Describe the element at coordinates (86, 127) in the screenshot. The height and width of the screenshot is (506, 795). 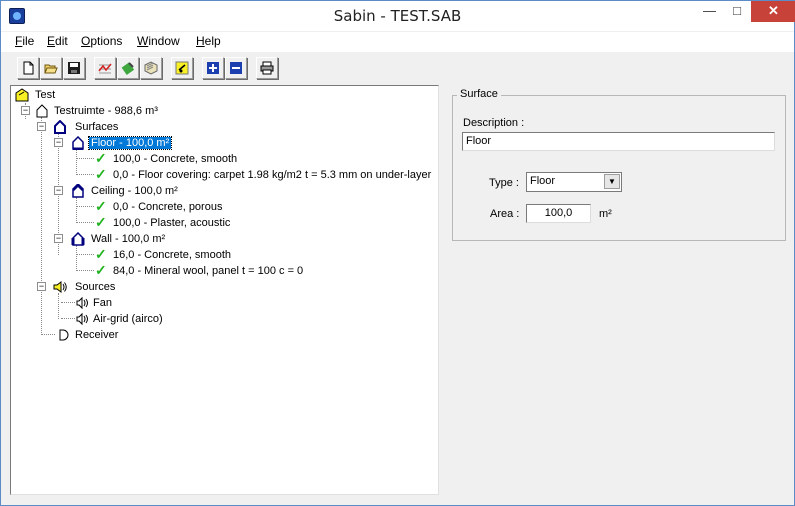
I see `tree-node-surfaces: Surfaces` at that location.